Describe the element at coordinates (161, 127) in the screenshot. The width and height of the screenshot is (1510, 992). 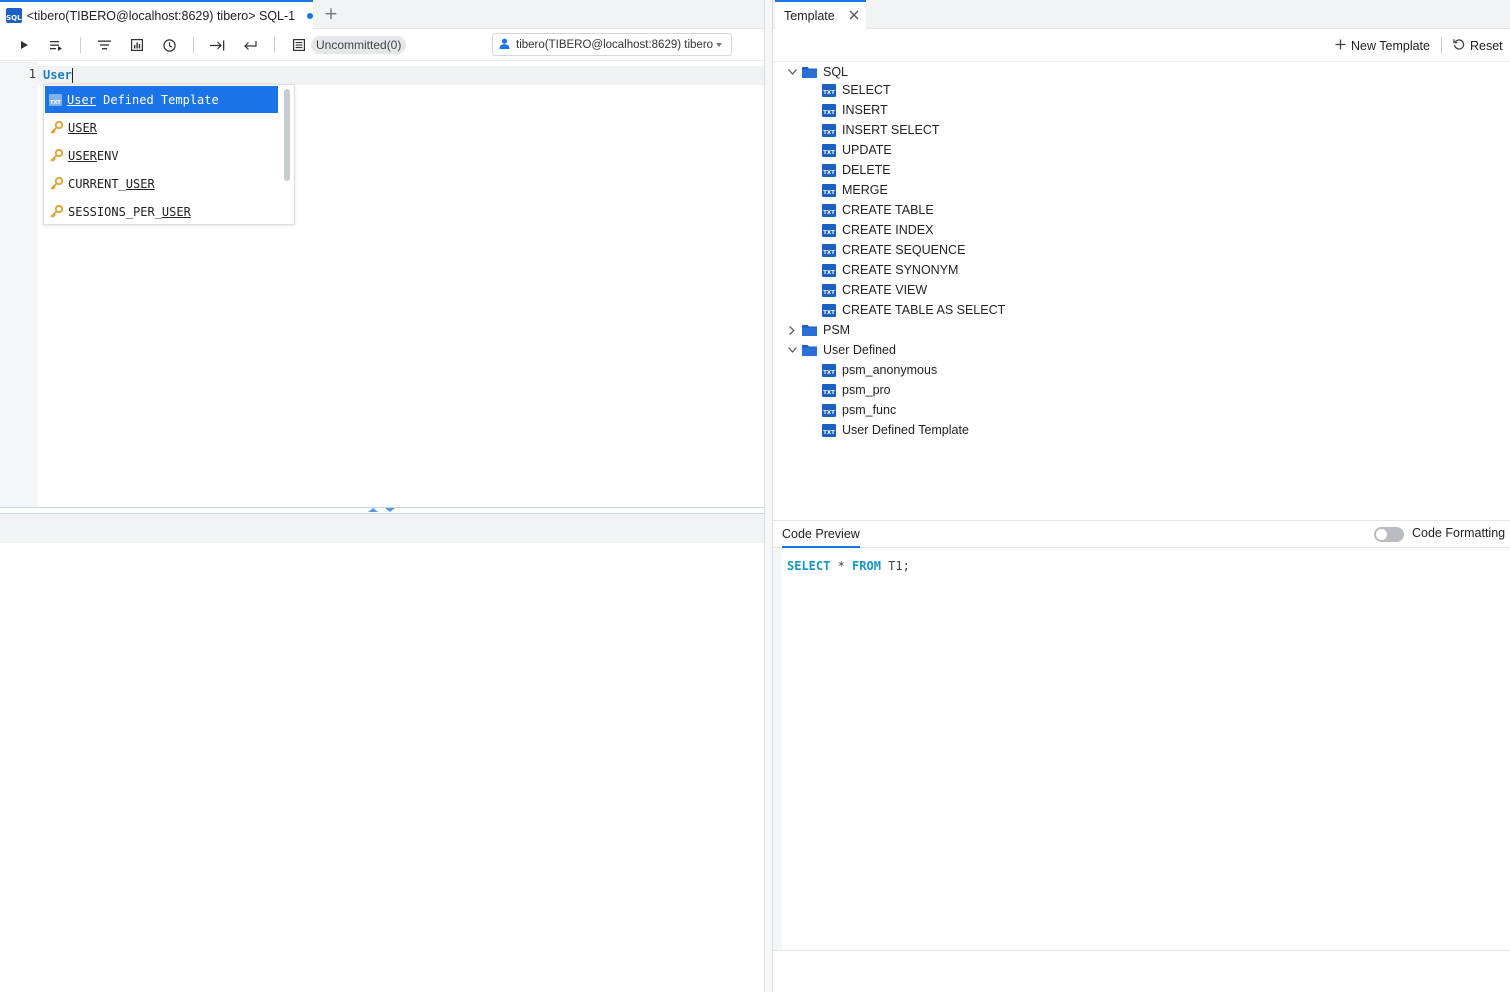
I see `autocomplete-item: USER` at that location.